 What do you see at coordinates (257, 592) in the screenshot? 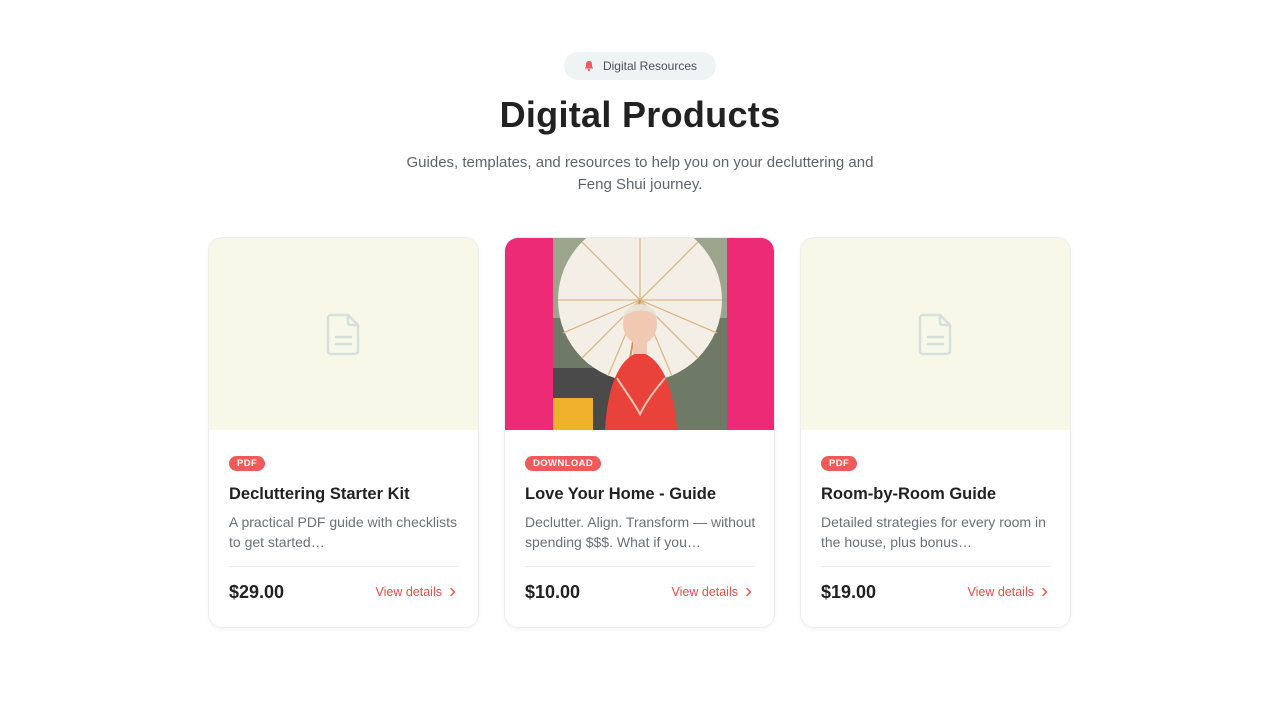
I see `product-price: $29.00` at bounding box center [257, 592].